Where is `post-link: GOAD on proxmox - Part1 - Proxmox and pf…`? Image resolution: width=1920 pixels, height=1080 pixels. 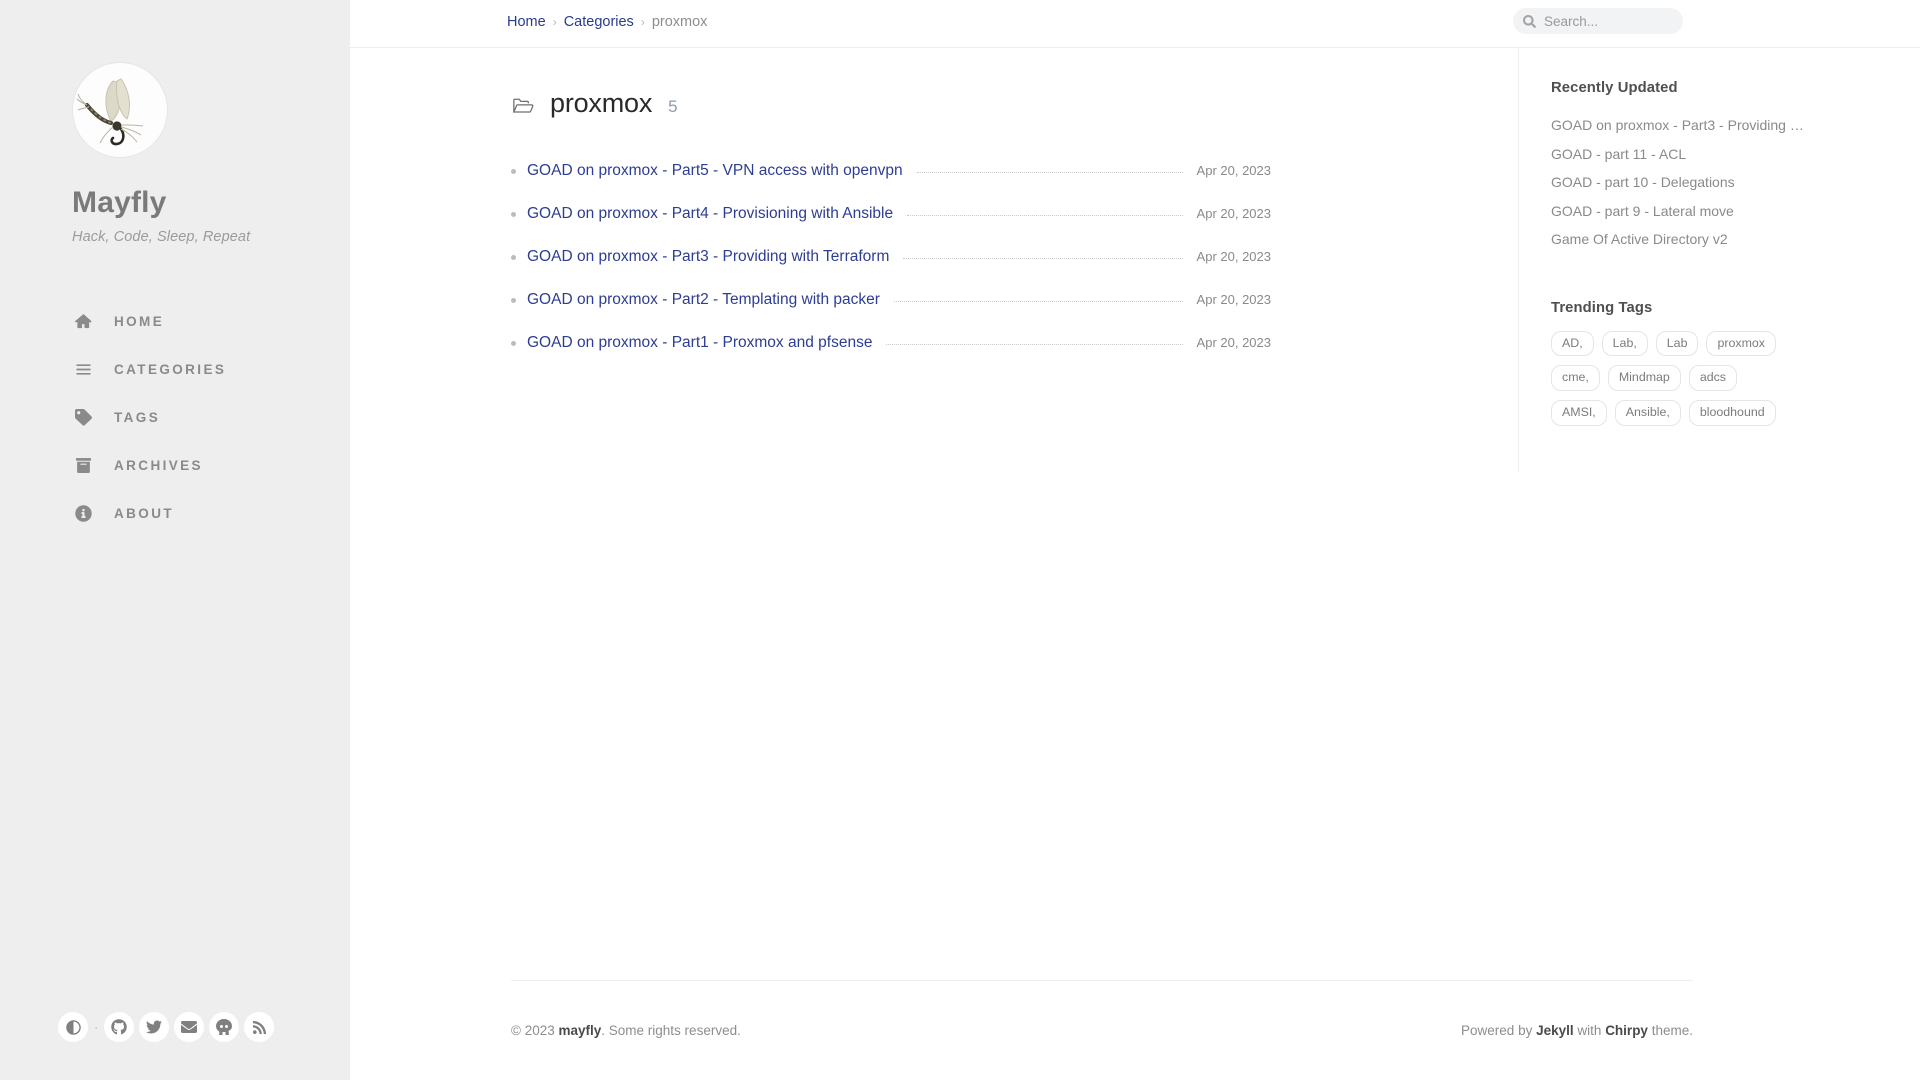
post-link: GOAD on proxmox - Part1 - Proxmox and pf… is located at coordinates (699, 343).